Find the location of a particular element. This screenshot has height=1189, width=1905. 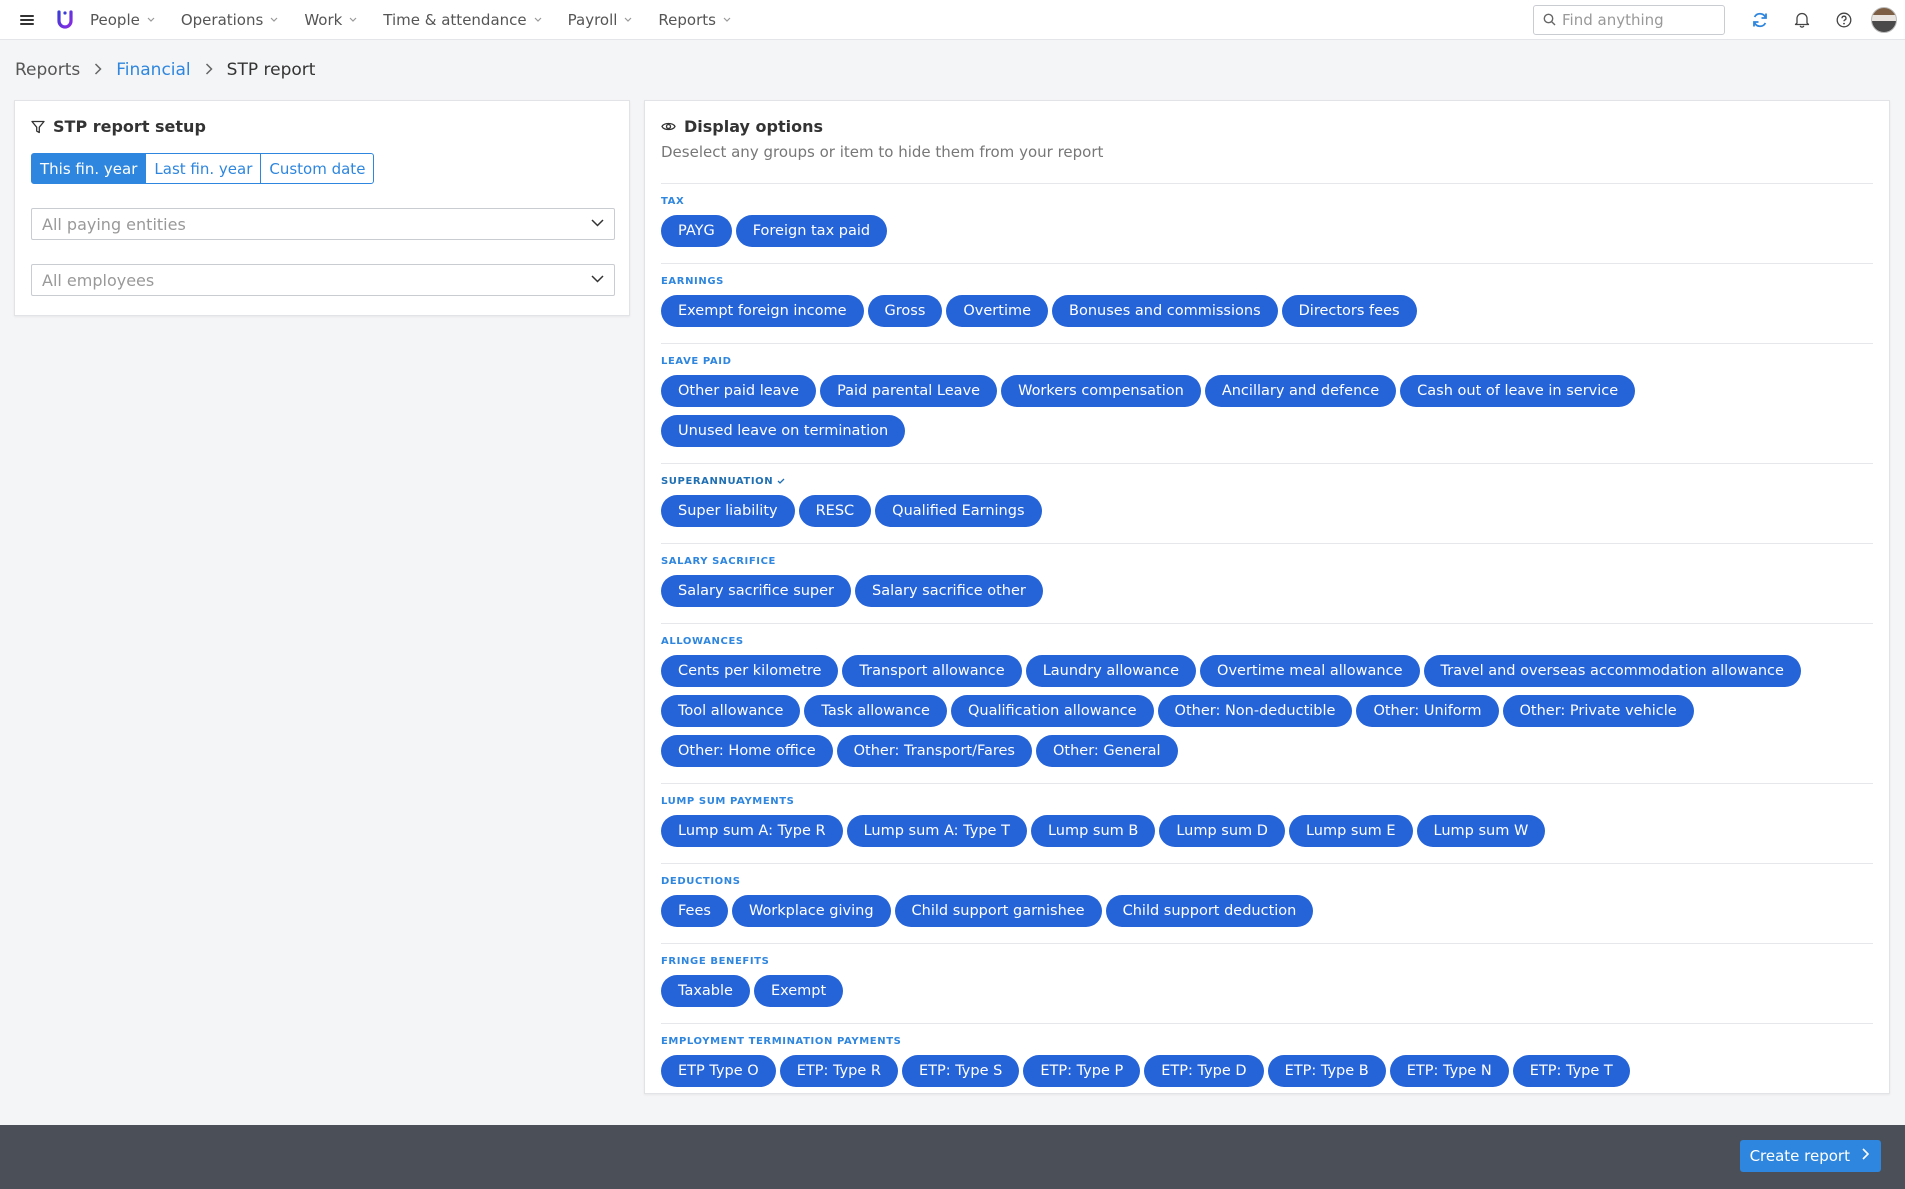

group-label-tax: Tax is located at coordinates (1267, 201).